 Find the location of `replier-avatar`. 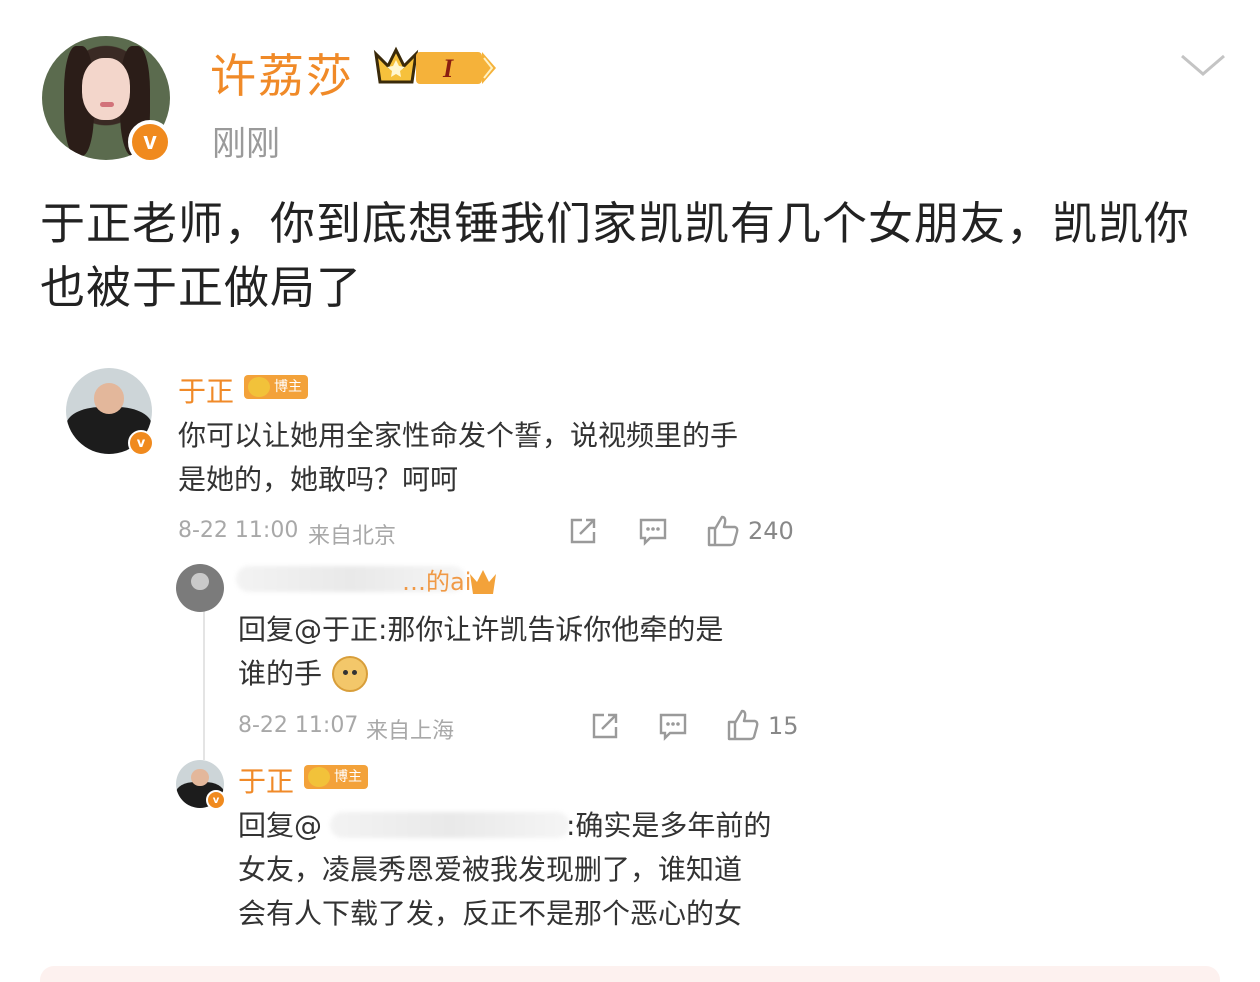

replier-avatar is located at coordinates (200, 588).